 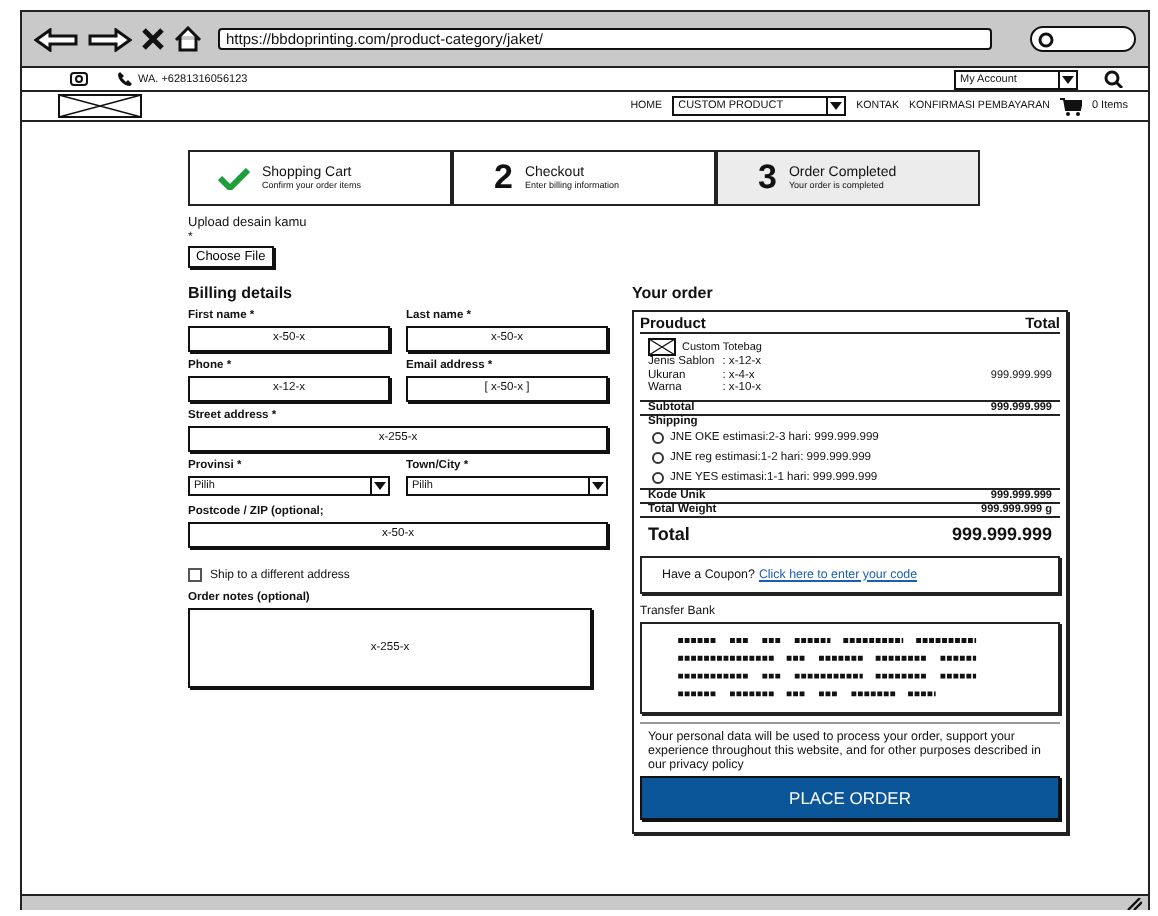 What do you see at coordinates (188, 39) in the screenshot?
I see `home-icon` at bounding box center [188, 39].